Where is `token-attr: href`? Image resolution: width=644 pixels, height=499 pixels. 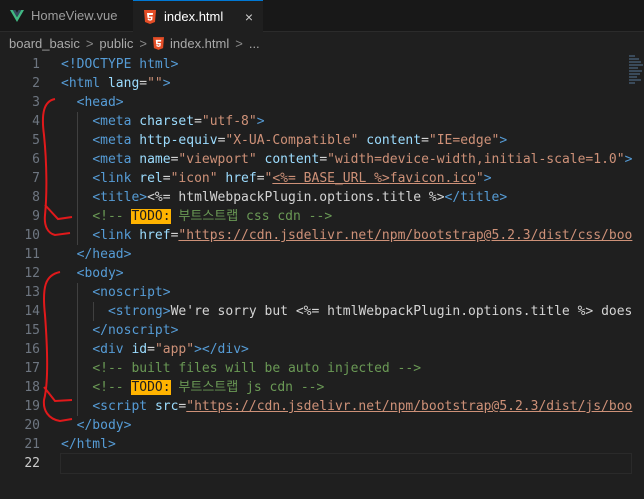
token-attr: href is located at coordinates (155, 235).